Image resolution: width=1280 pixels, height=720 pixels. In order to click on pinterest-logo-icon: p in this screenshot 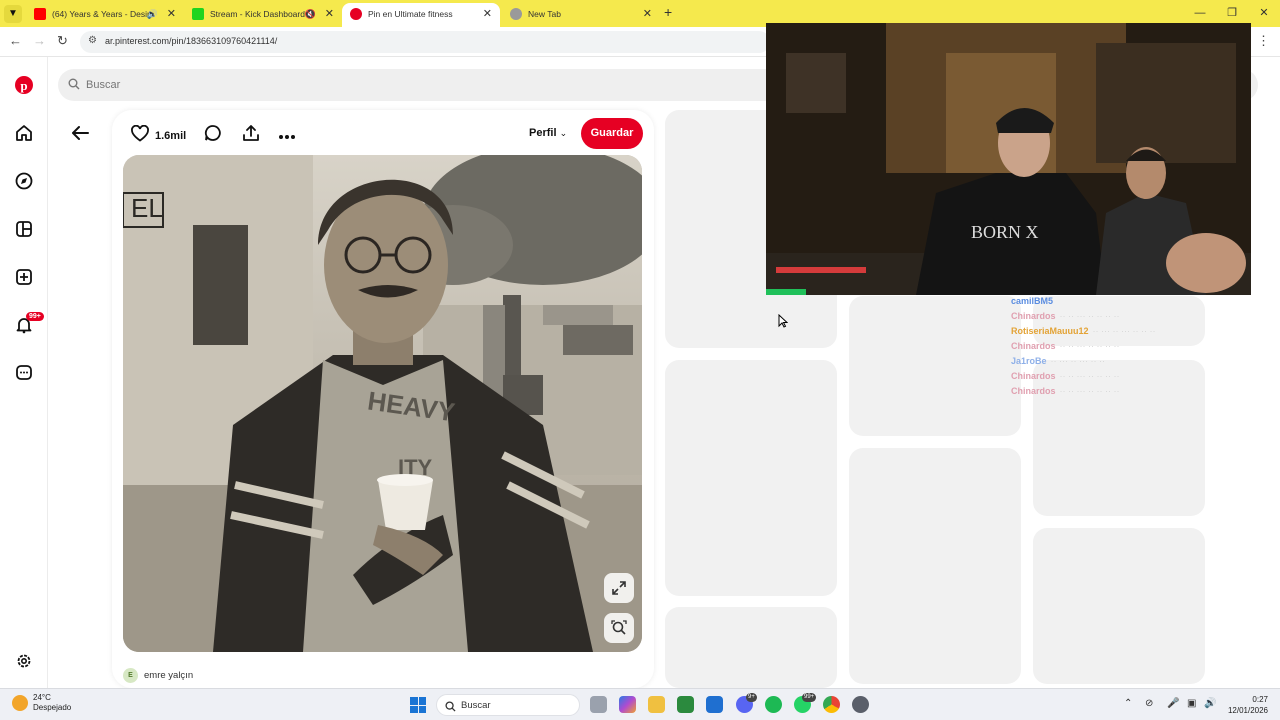, I will do `click(24, 85)`.